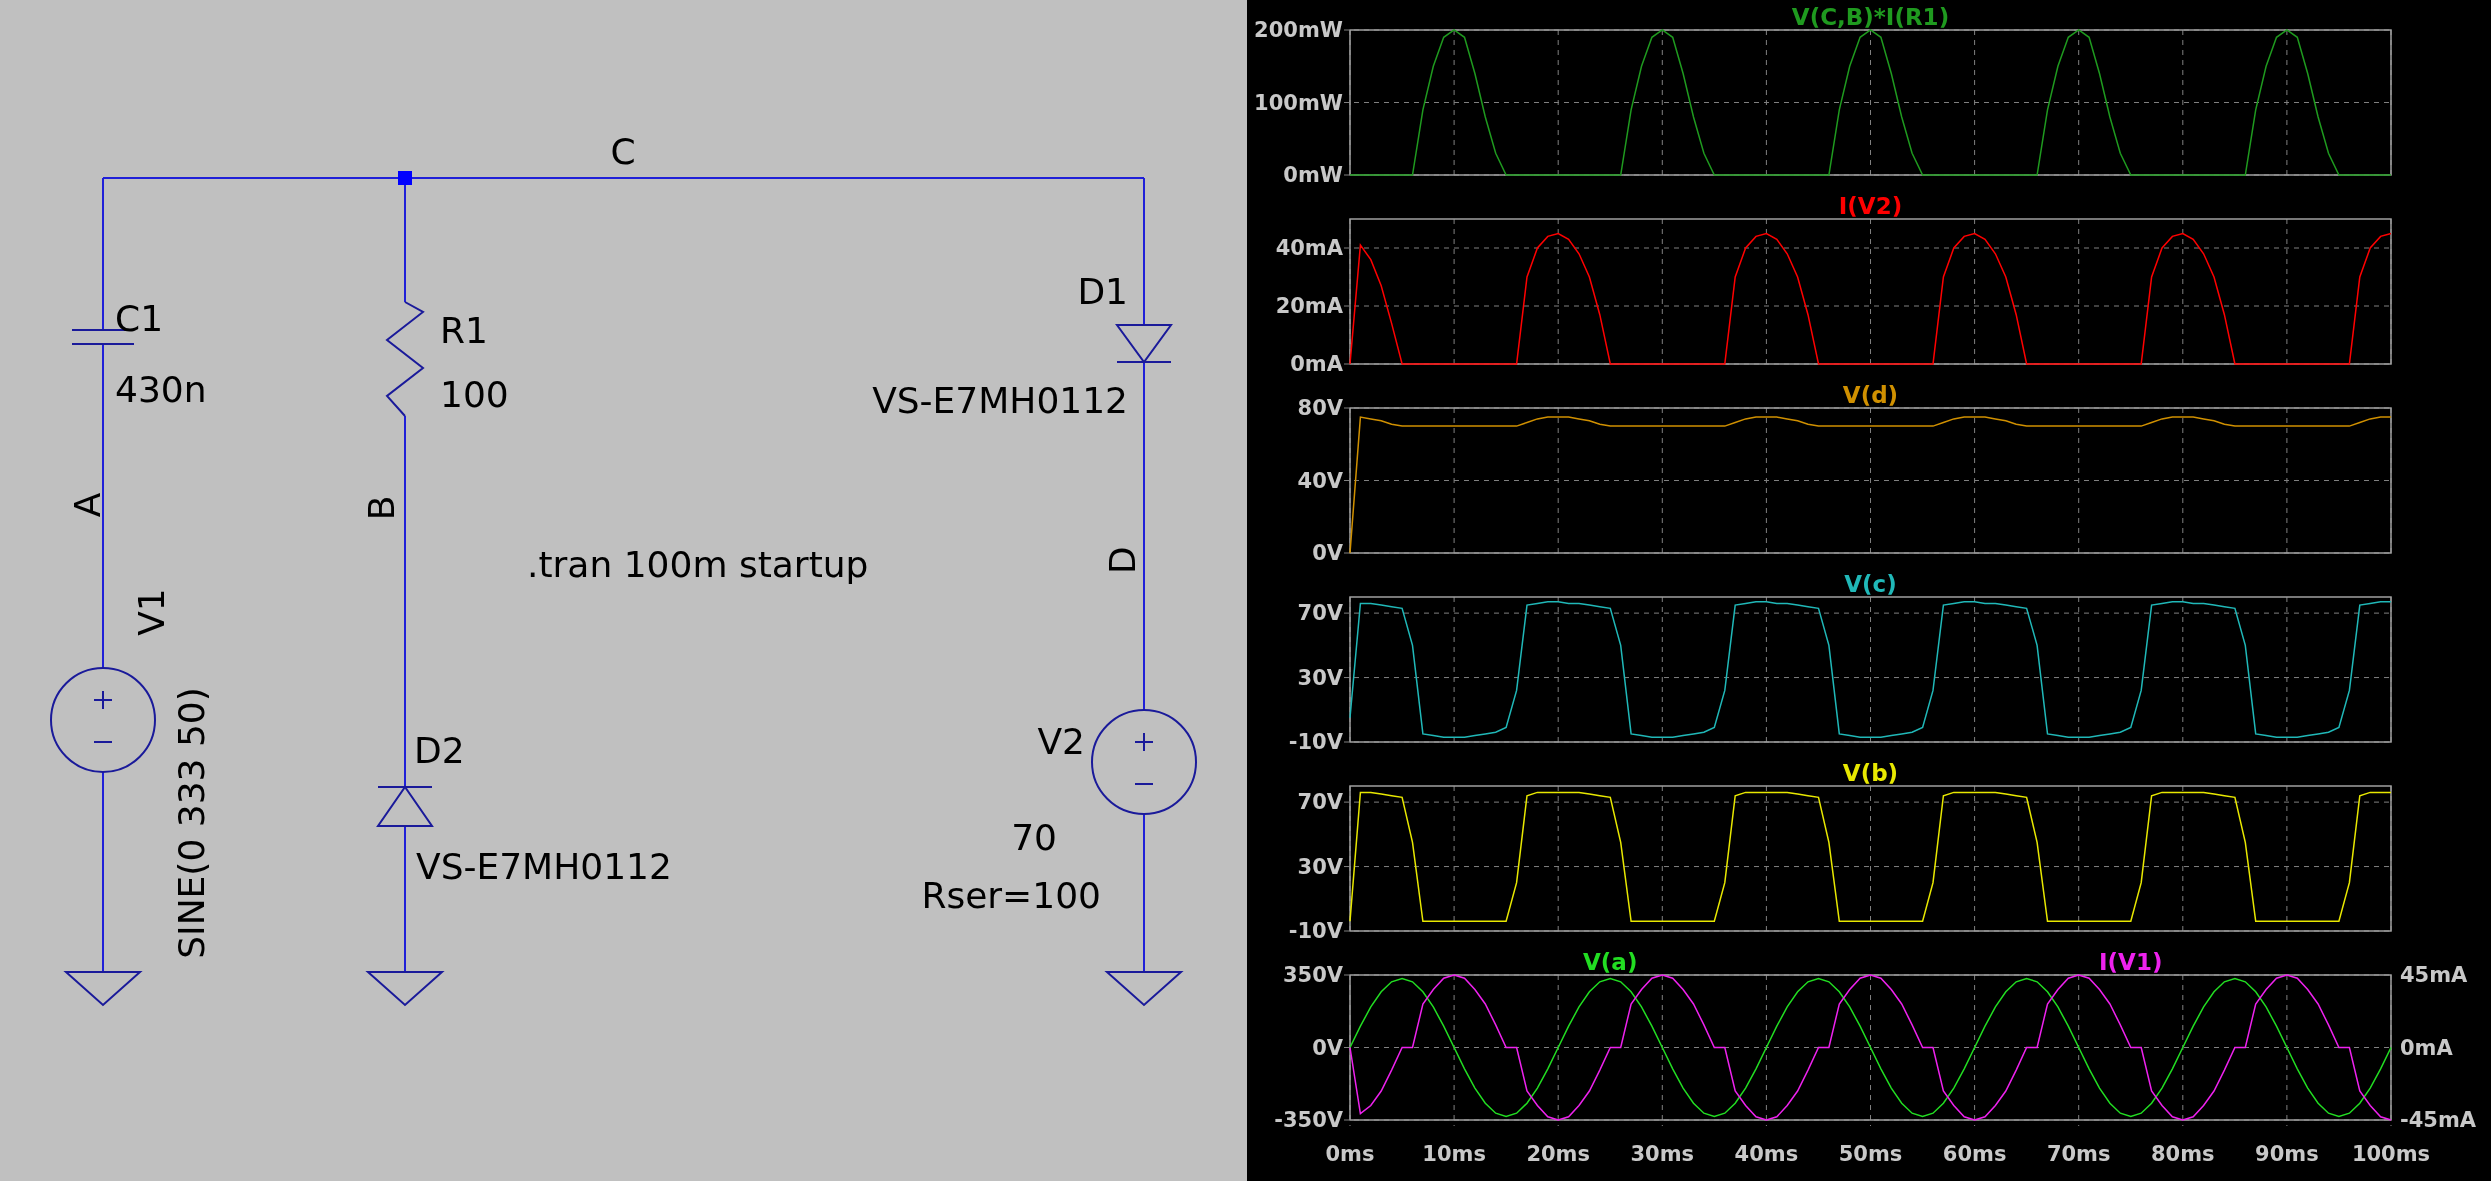 Image resolution: width=2491 pixels, height=1181 pixels. I want to click on axis-tick-label: 0mW, so click(1313, 175).